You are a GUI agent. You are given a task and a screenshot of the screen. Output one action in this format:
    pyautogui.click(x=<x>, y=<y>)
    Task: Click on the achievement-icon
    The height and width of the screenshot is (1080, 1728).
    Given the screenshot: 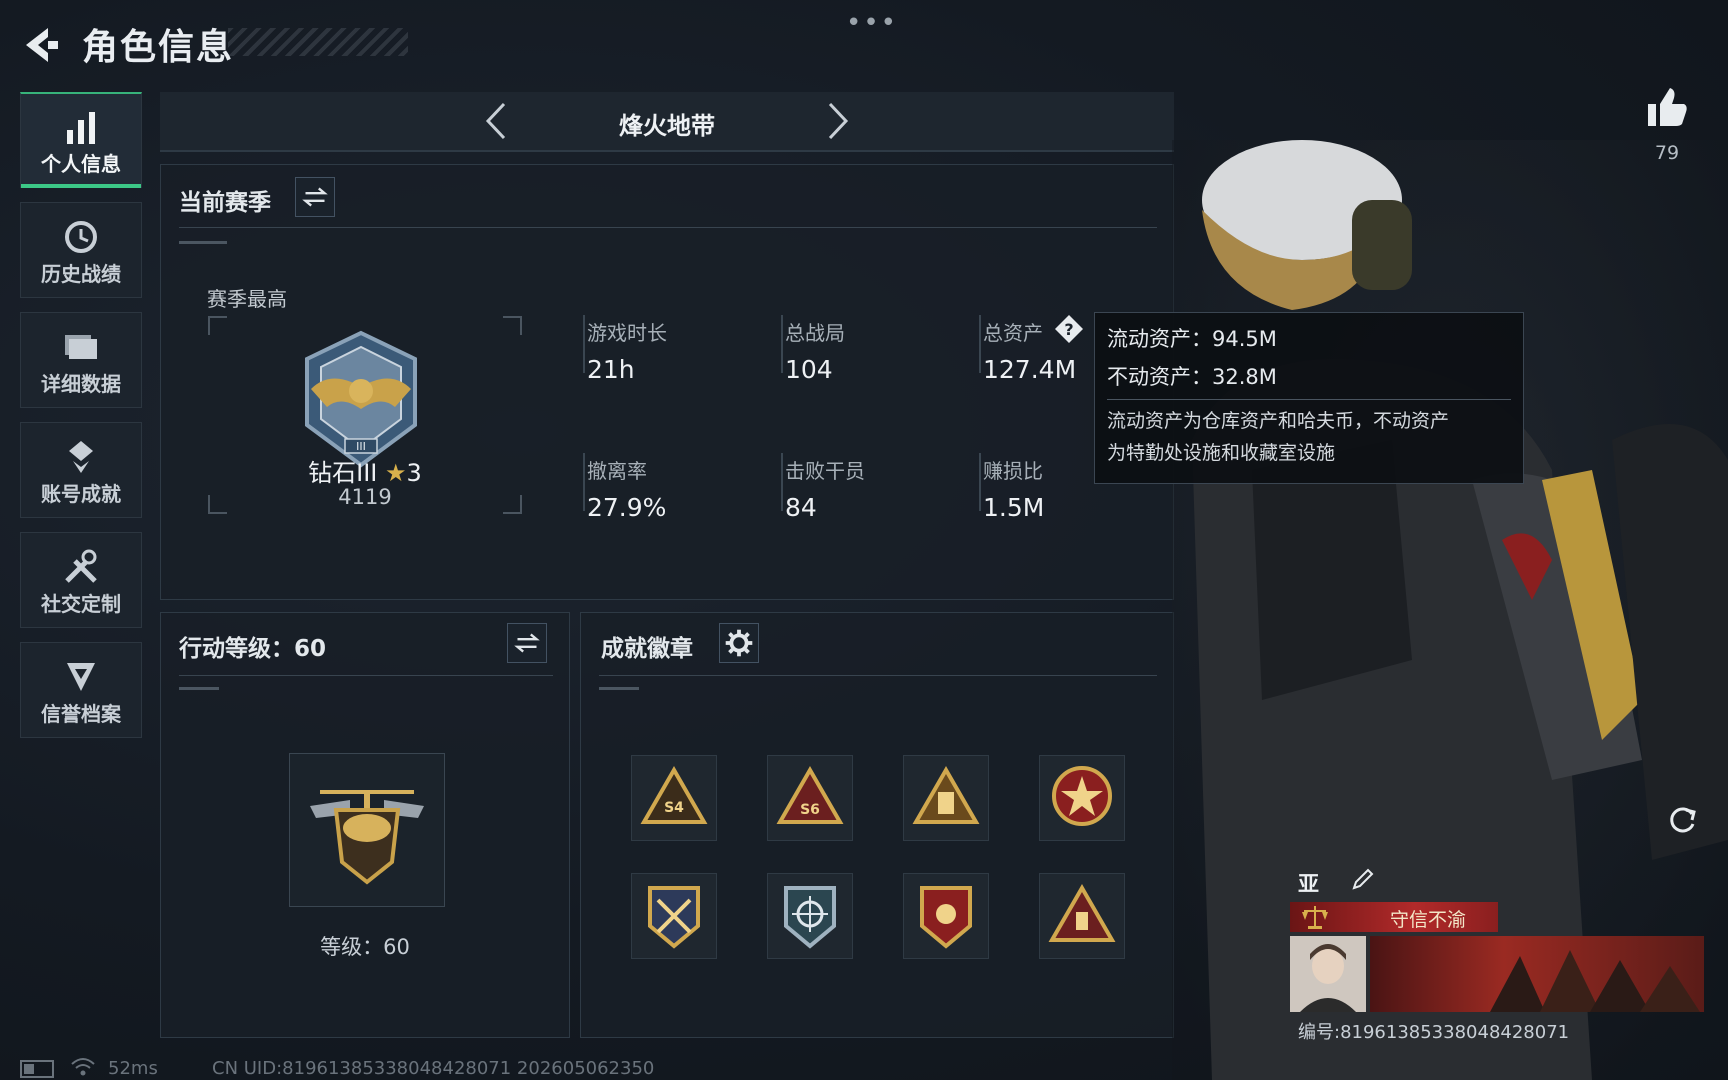 What is the action you would take?
    pyautogui.click(x=81, y=457)
    